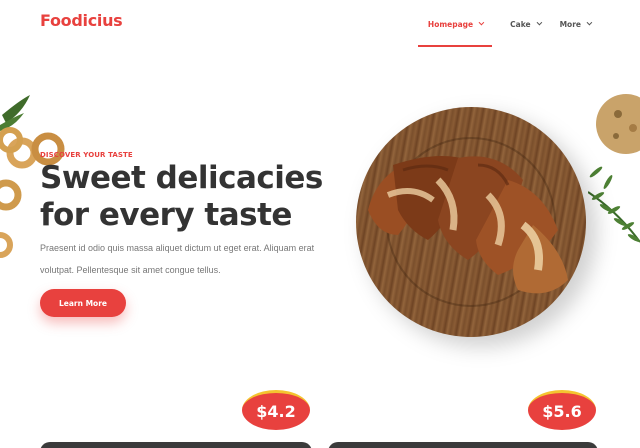 The image size is (640, 448). I want to click on hero-title: Sweet delicacies for every taste, so click(185, 197).